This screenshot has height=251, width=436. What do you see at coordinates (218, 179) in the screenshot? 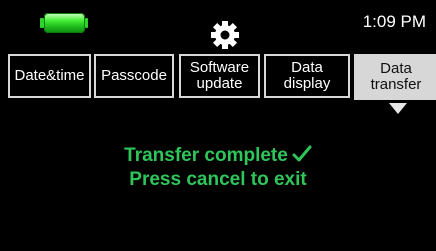
I see `cancel-instruction-text: Press cancel to exit` at bounding box center [218, 179].